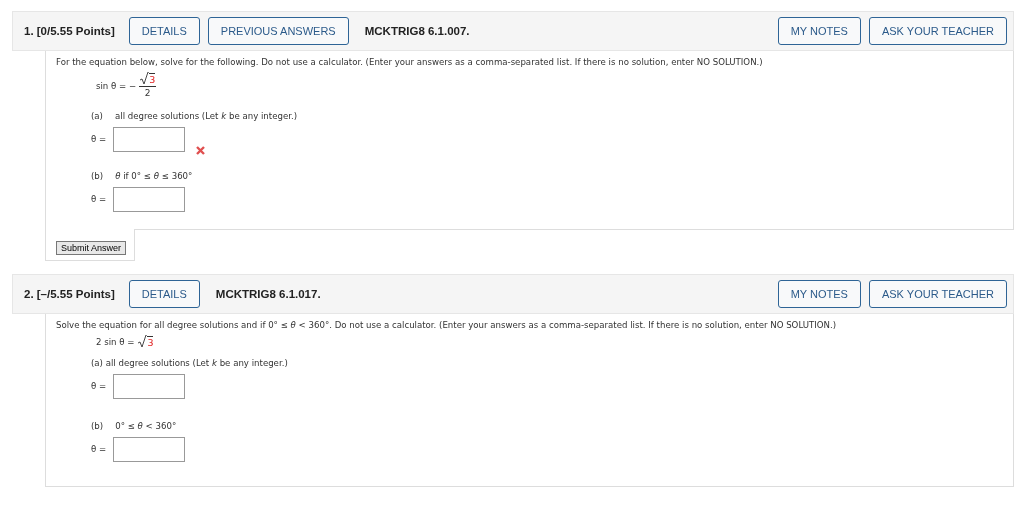  What do you see at coordinates (97, 116) in the screenshot?
I see `part-label: (a)` at bounding box center [97, 116].